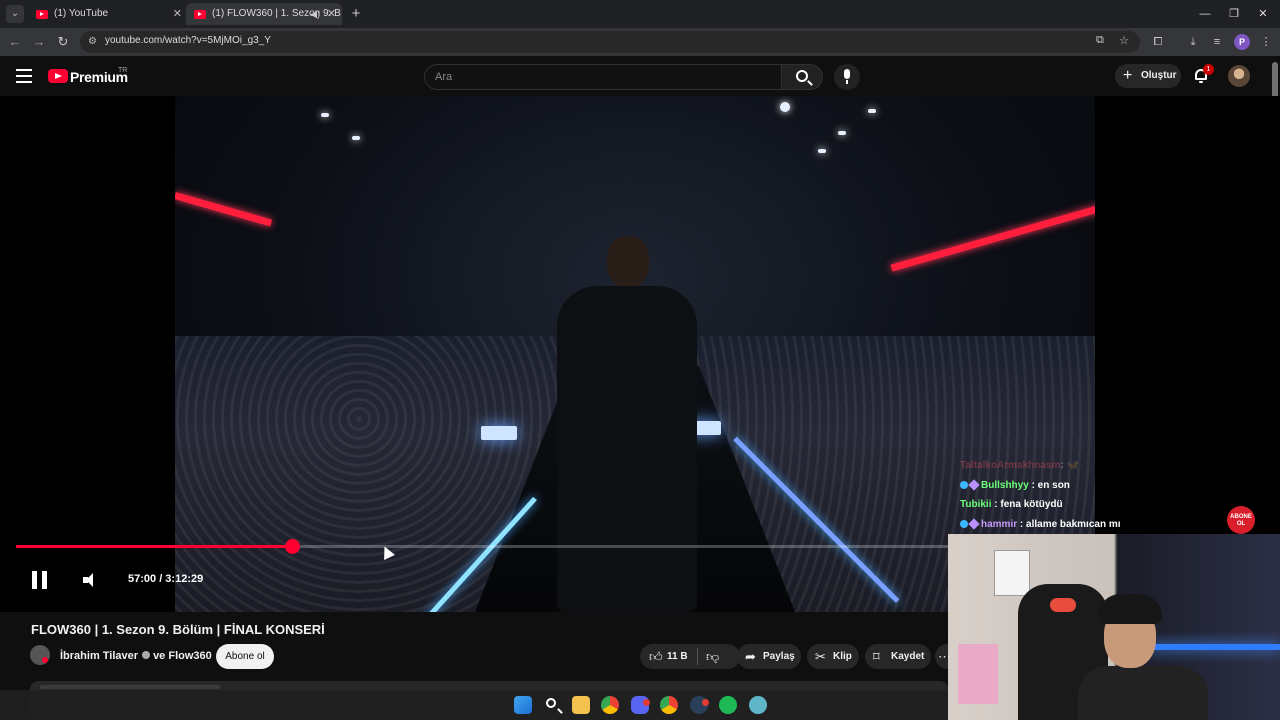 The image size is (1280, 720). I want to click on chrome-icon, so click(610, 705).